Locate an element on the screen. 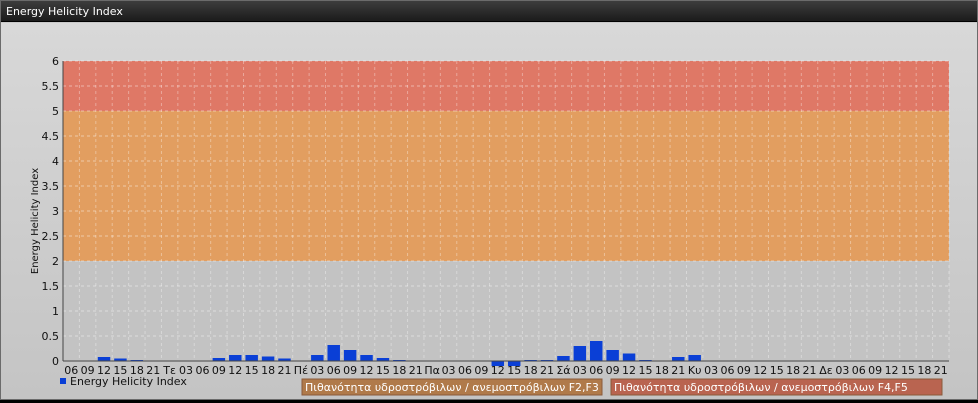 Image resolution: width=978 pixels, height=403 pixels. y-tick-label: 4.5 is located at coordinates (51, 136).